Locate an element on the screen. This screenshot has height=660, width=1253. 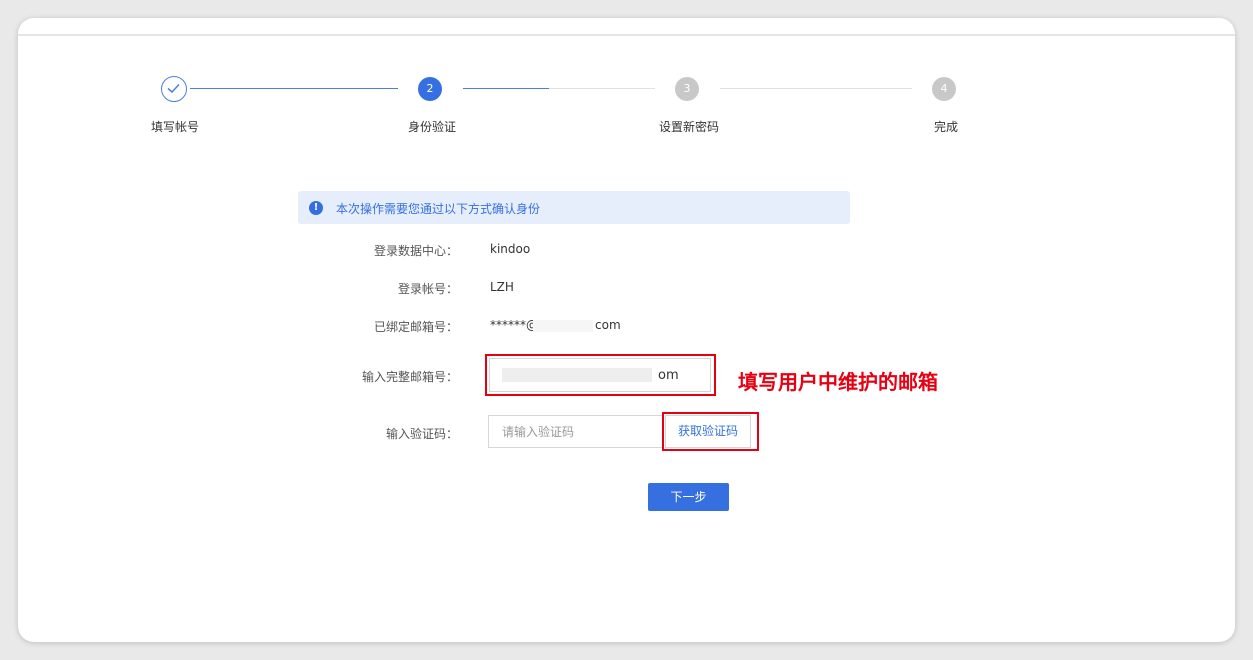
get-code-button: 获取验证码 is located at coordinates (708, 431).